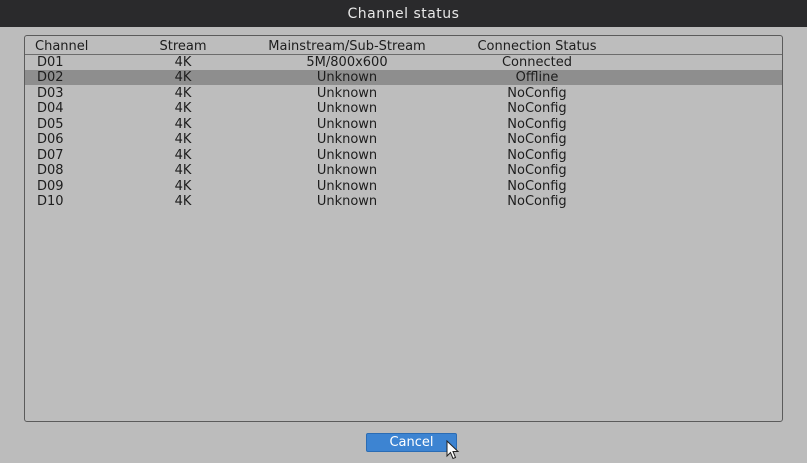 The image size is (807, 463). Describe the element at coordinates (50, 155) in the screenshot. I see `cell-channel: D07` at that location.